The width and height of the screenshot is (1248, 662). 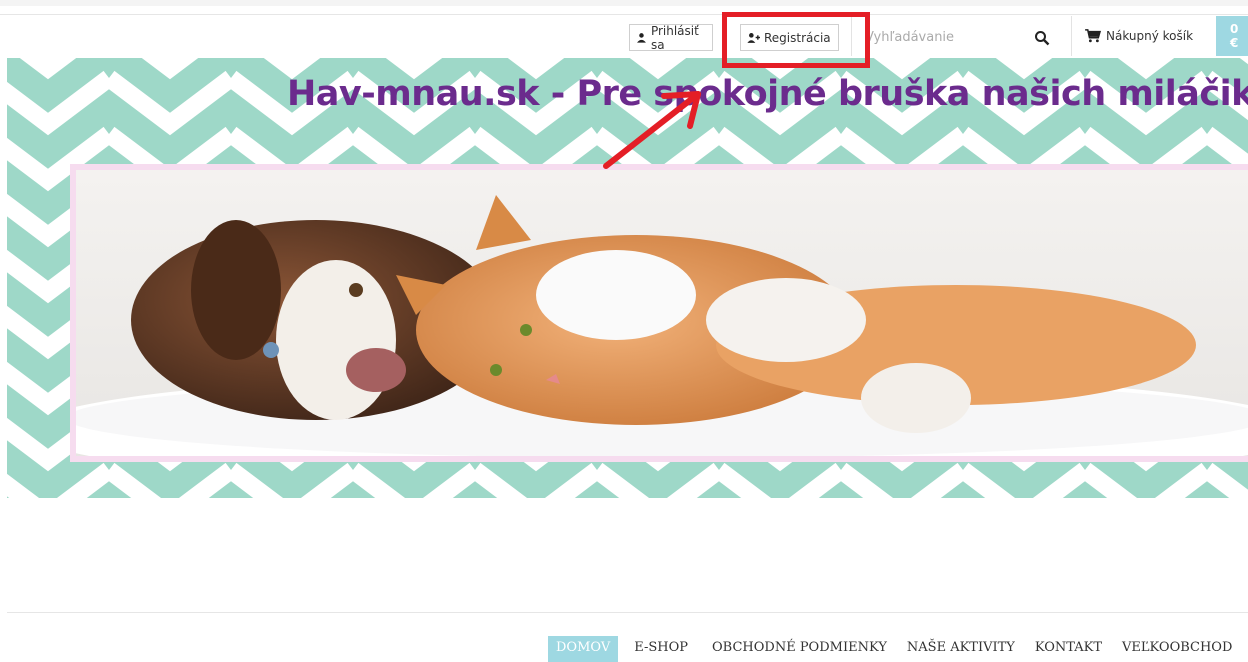 I want to click on top-divider, so click(x=624, y=14).